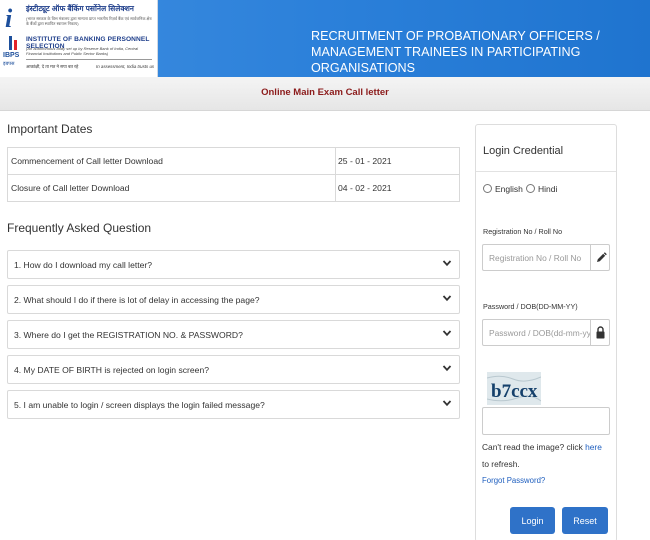 This screenshot has height=540, width=650. I want to click on pencil-icon, so click(599, 257).